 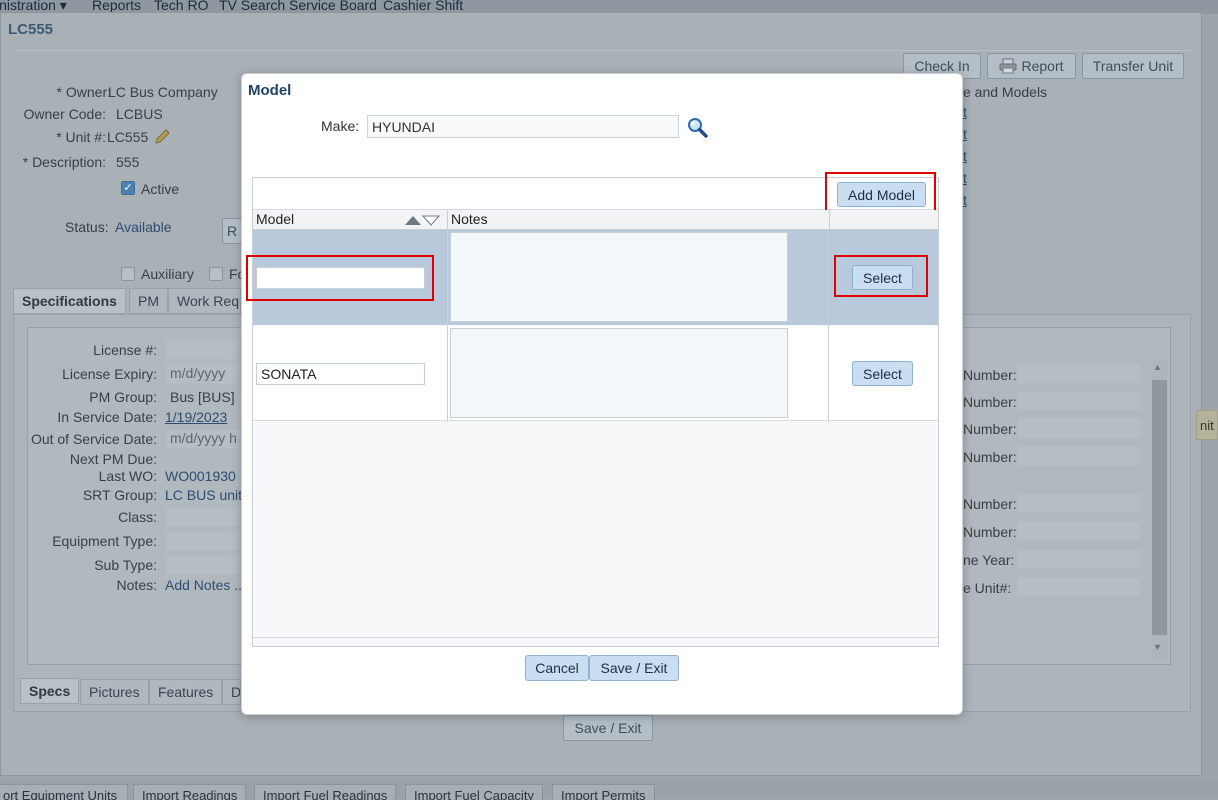 I want to click on license-input, so click(x=203, y=350).